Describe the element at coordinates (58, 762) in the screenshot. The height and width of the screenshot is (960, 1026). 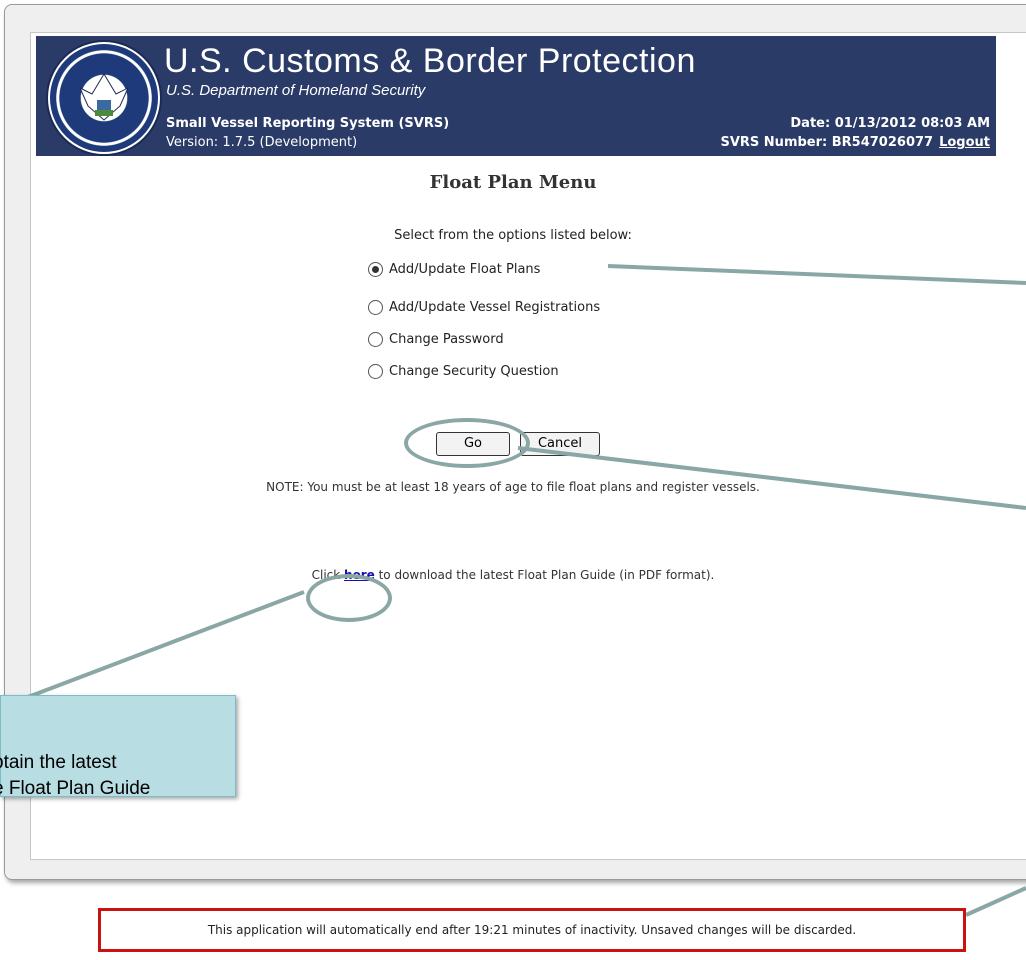
I see `callout-line-1: btain the latest` at that location.